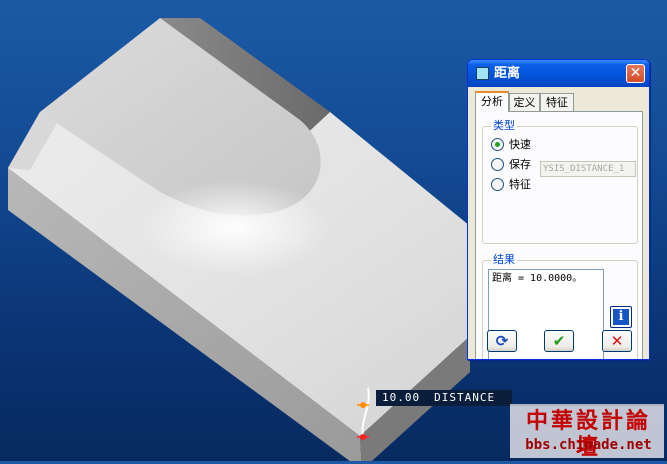  I want to click on window-icon, so click(482, 73).